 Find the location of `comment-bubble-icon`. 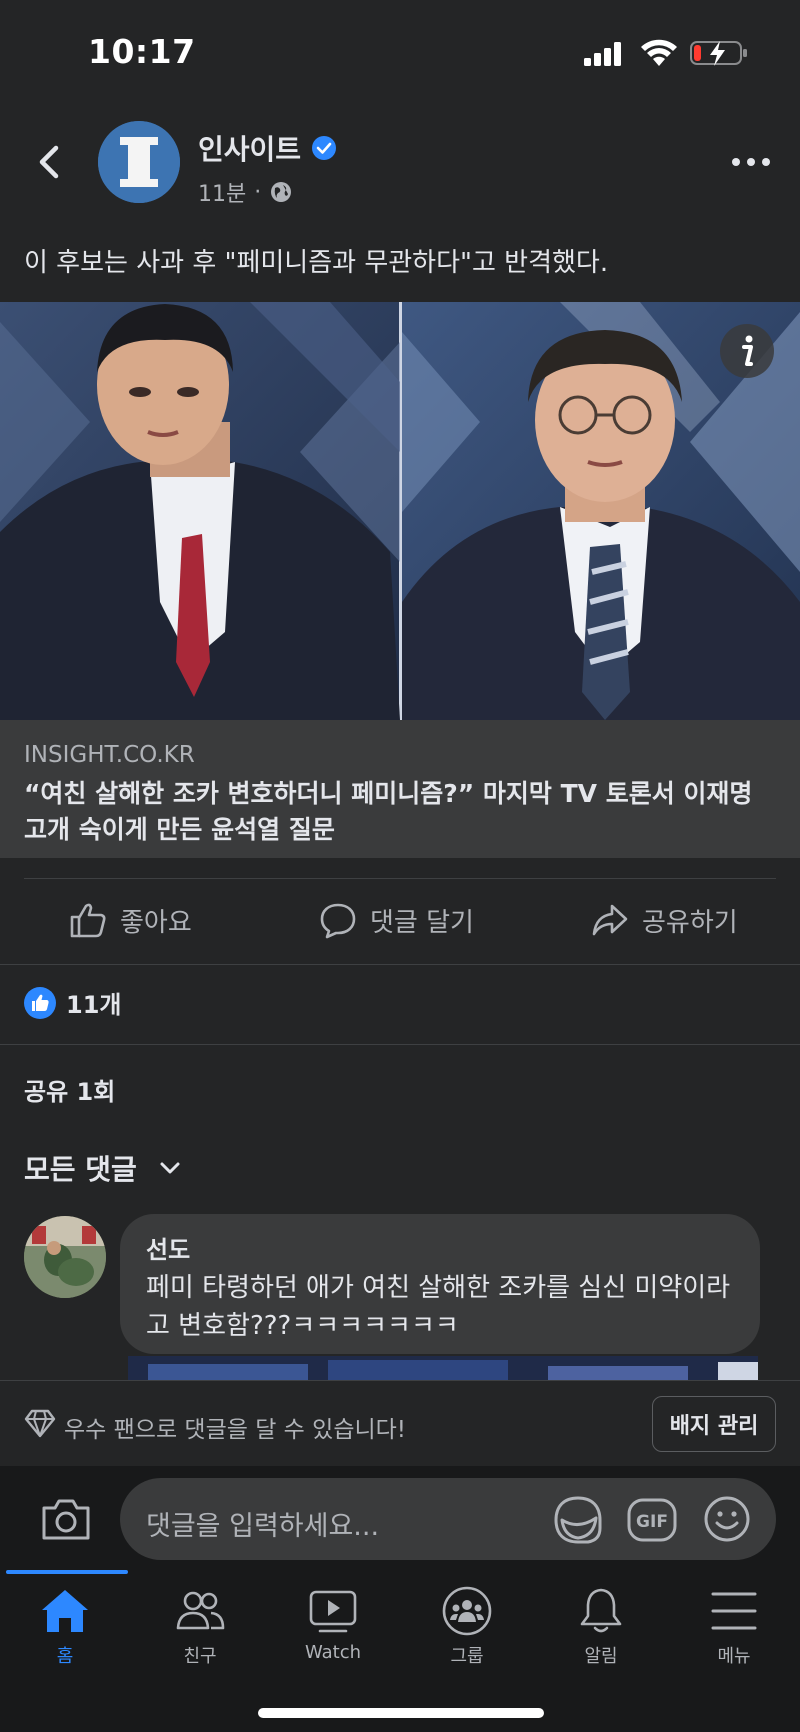

comment-bubble-icon is located at coordinates (338, 921).